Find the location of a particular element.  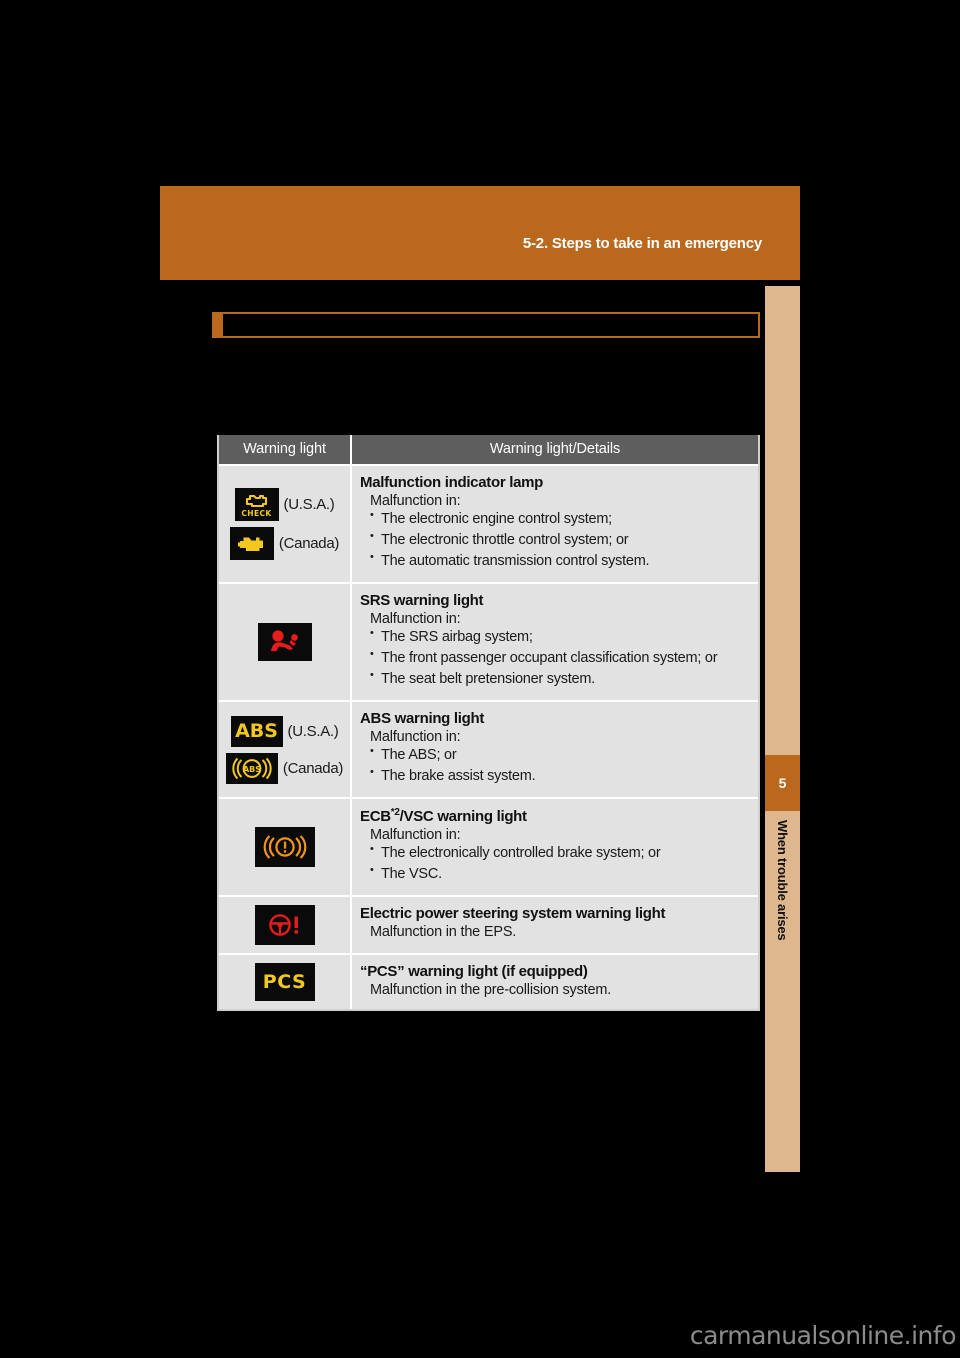

pcs-warning-icon: PCS is located at coordinates (284, 982).